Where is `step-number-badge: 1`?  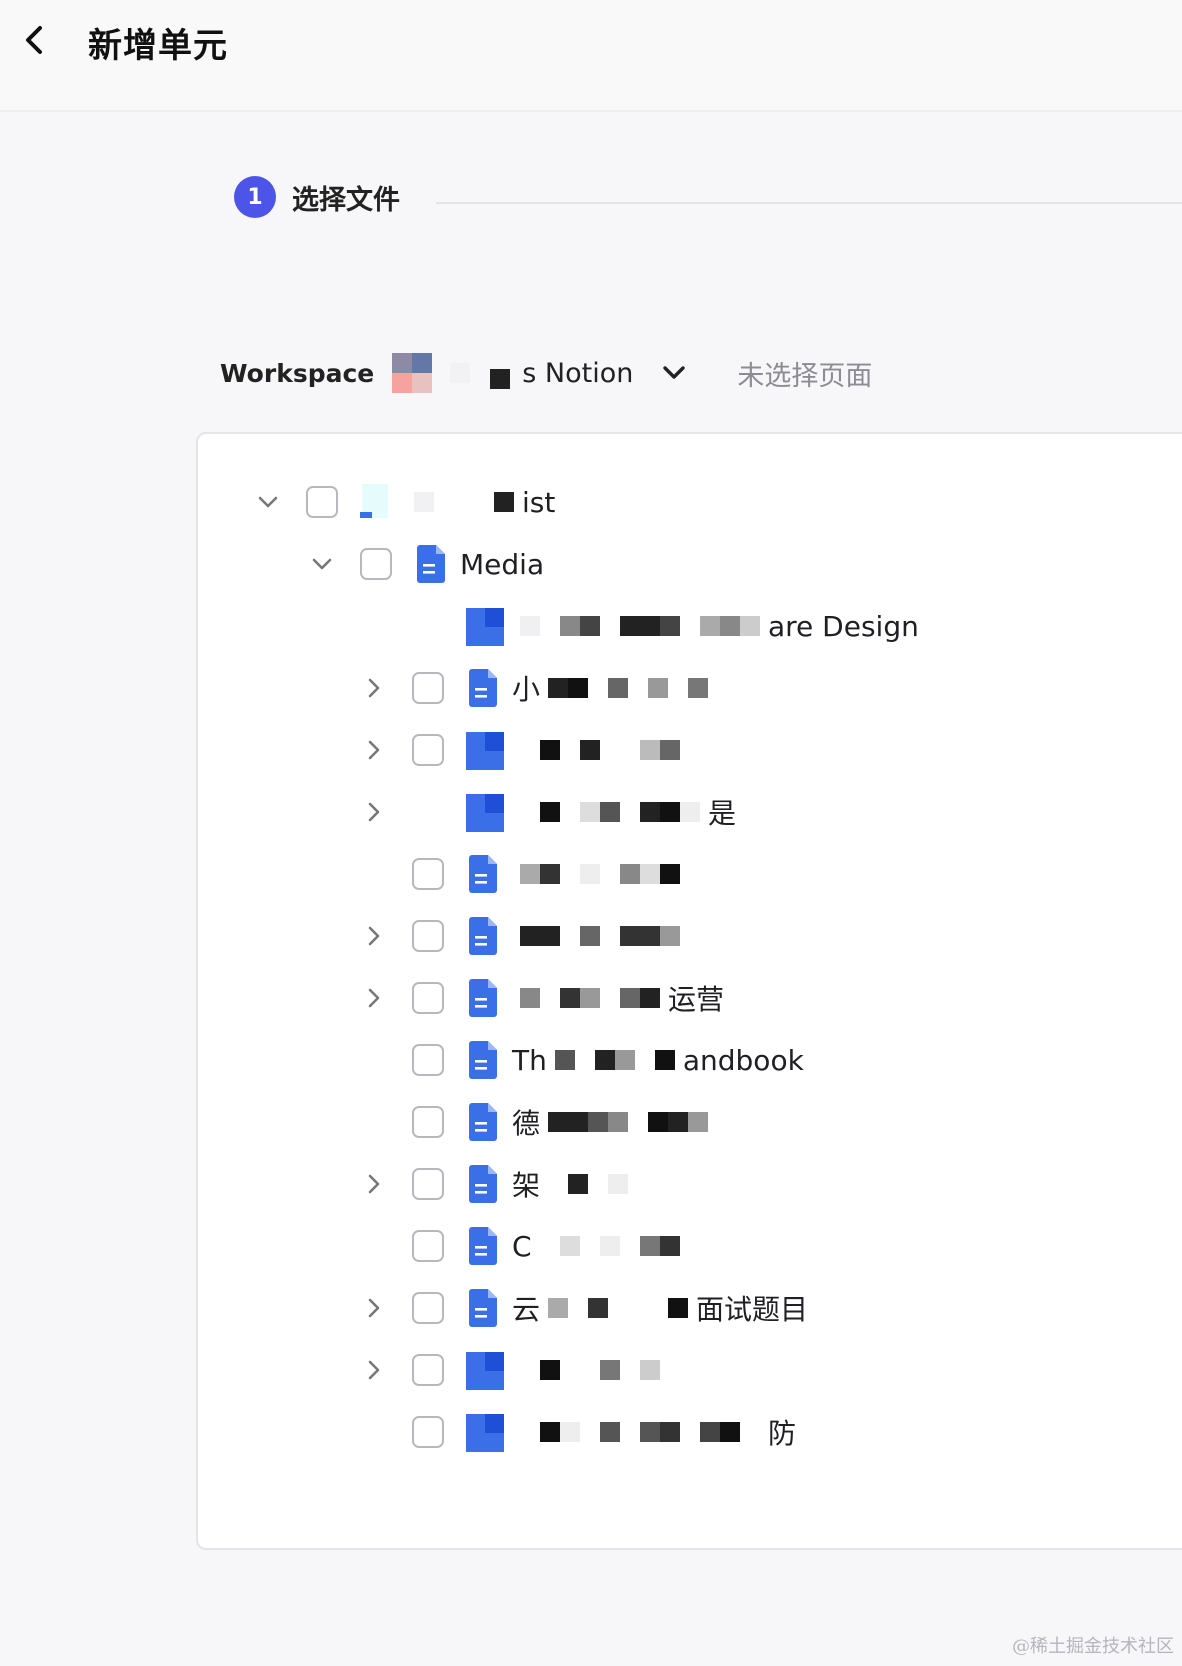
step-number-badge: 1 is located at coordinates (255, 197).